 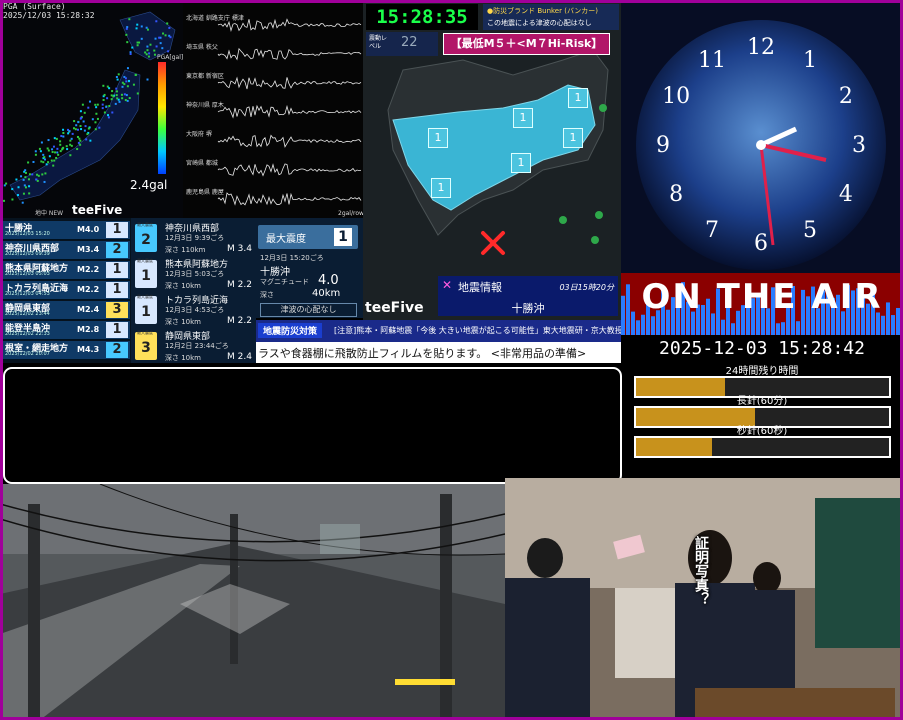 What do you see at coordinates (49, 213) in the screenshot?
I see `pga-subtitle: 地中 NEW` at bounding box center [49, 213].